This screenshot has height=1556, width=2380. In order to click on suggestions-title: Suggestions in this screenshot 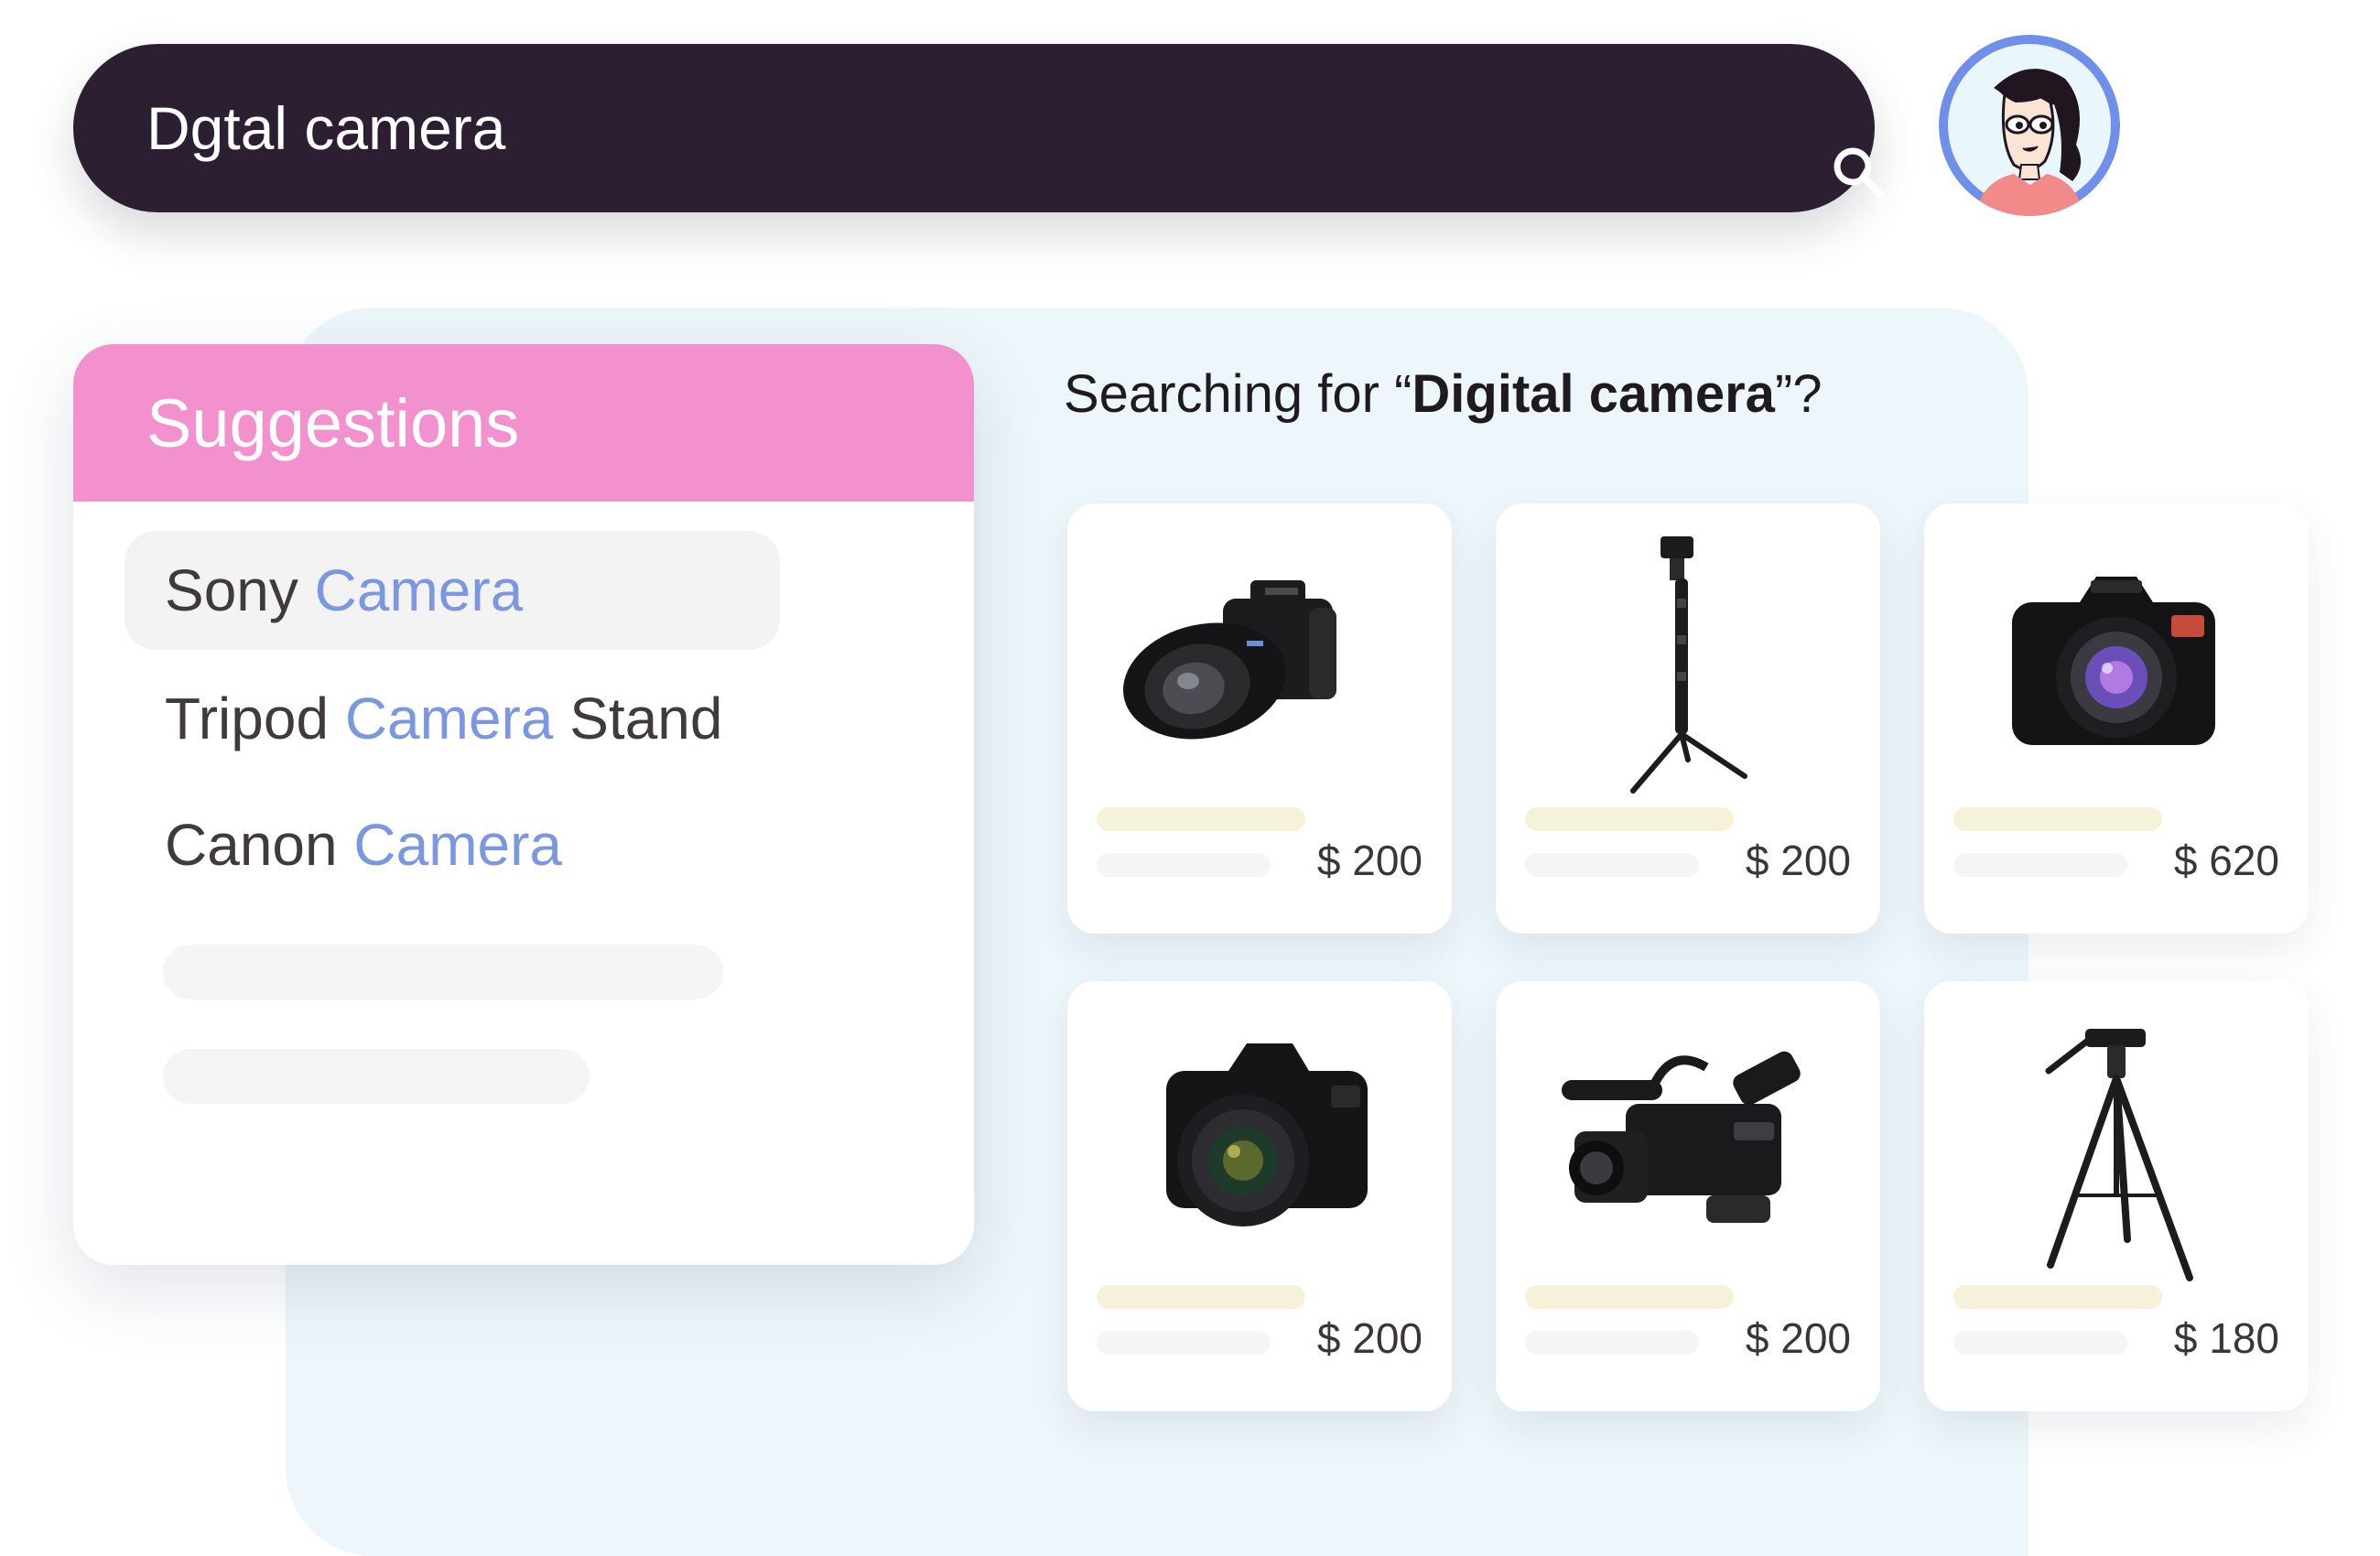, I will do `click(333, 423)`.